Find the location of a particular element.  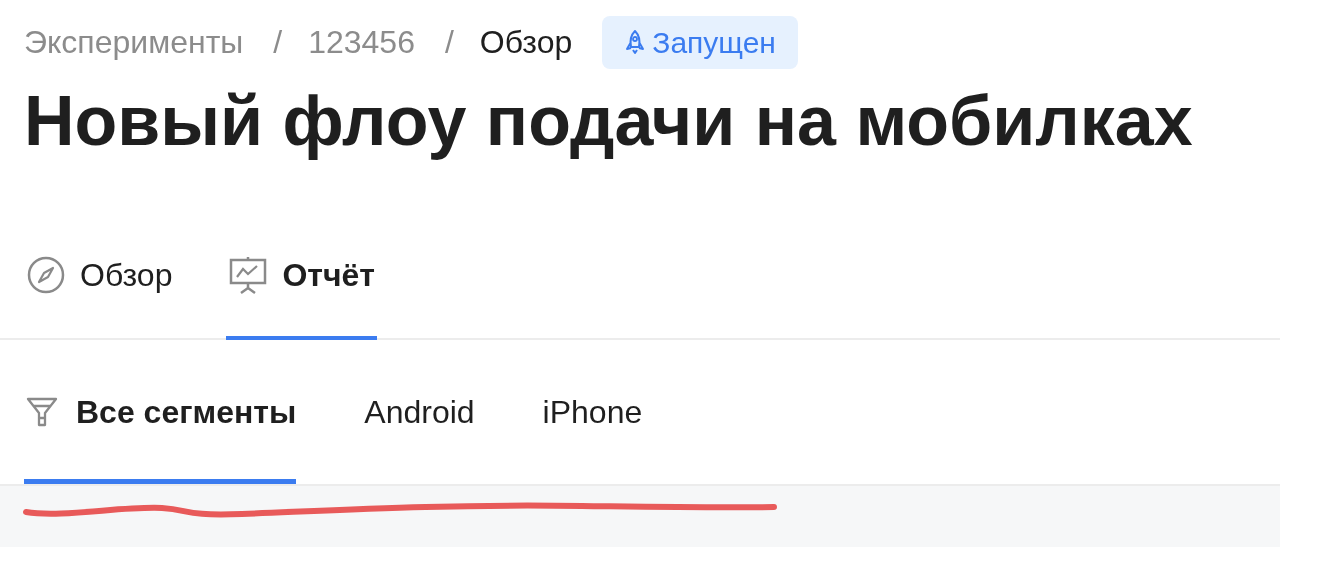

segment-tab: Android is located at coordinates (419, 412).